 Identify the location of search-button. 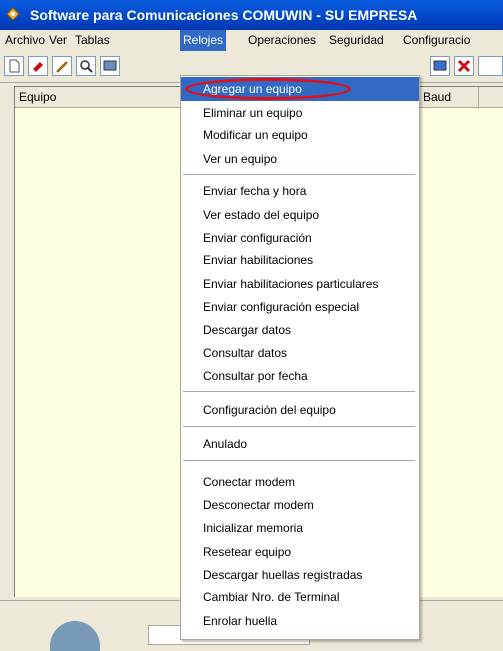
(86, 66).